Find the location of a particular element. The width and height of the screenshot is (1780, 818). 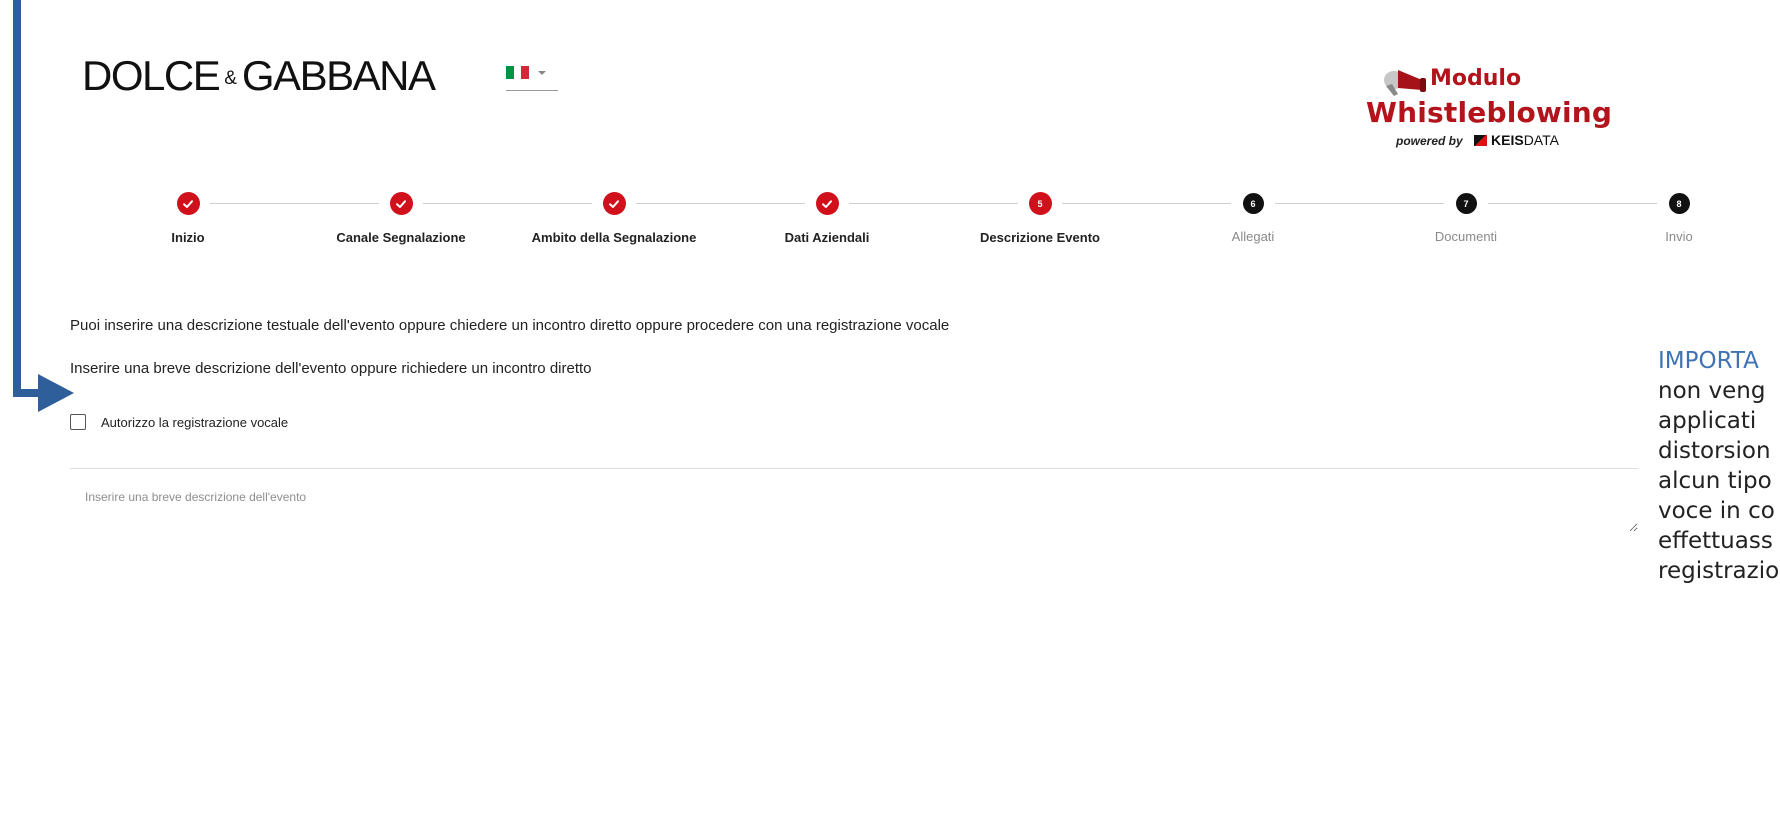

step-ambito-della-segnalazione: Ambito della Segnalazione is located at coordinates (614, 216).